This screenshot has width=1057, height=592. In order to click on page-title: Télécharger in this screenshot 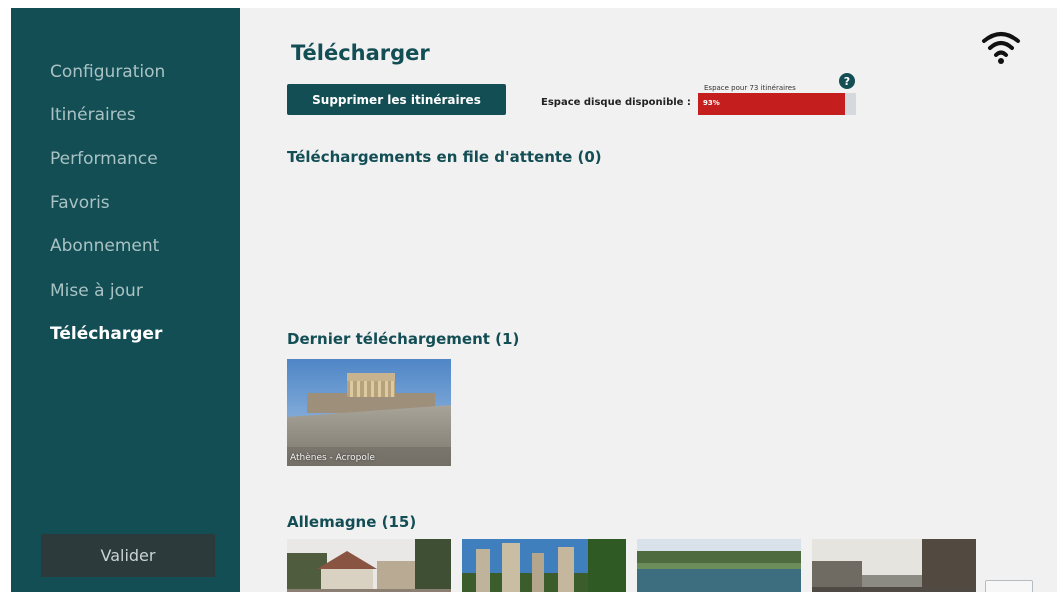, I will do `click(360, 53)`.